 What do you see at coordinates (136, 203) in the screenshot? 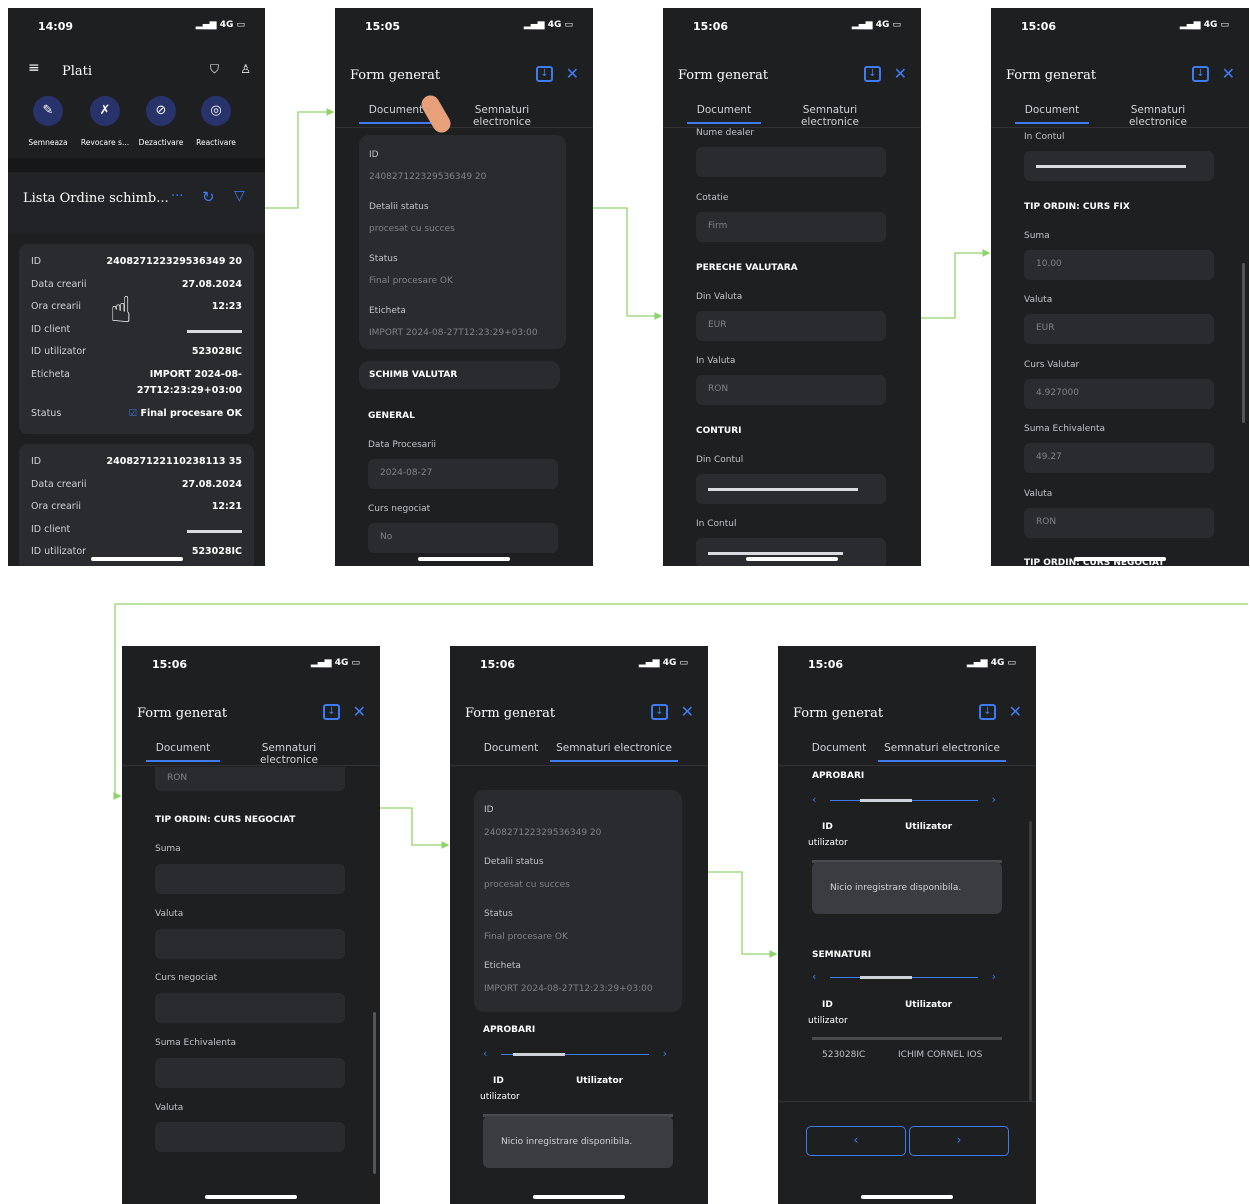
I see `list-header: Lista Ordine schimb... ··· ↻ ▽` at bounding box center [136, 203].